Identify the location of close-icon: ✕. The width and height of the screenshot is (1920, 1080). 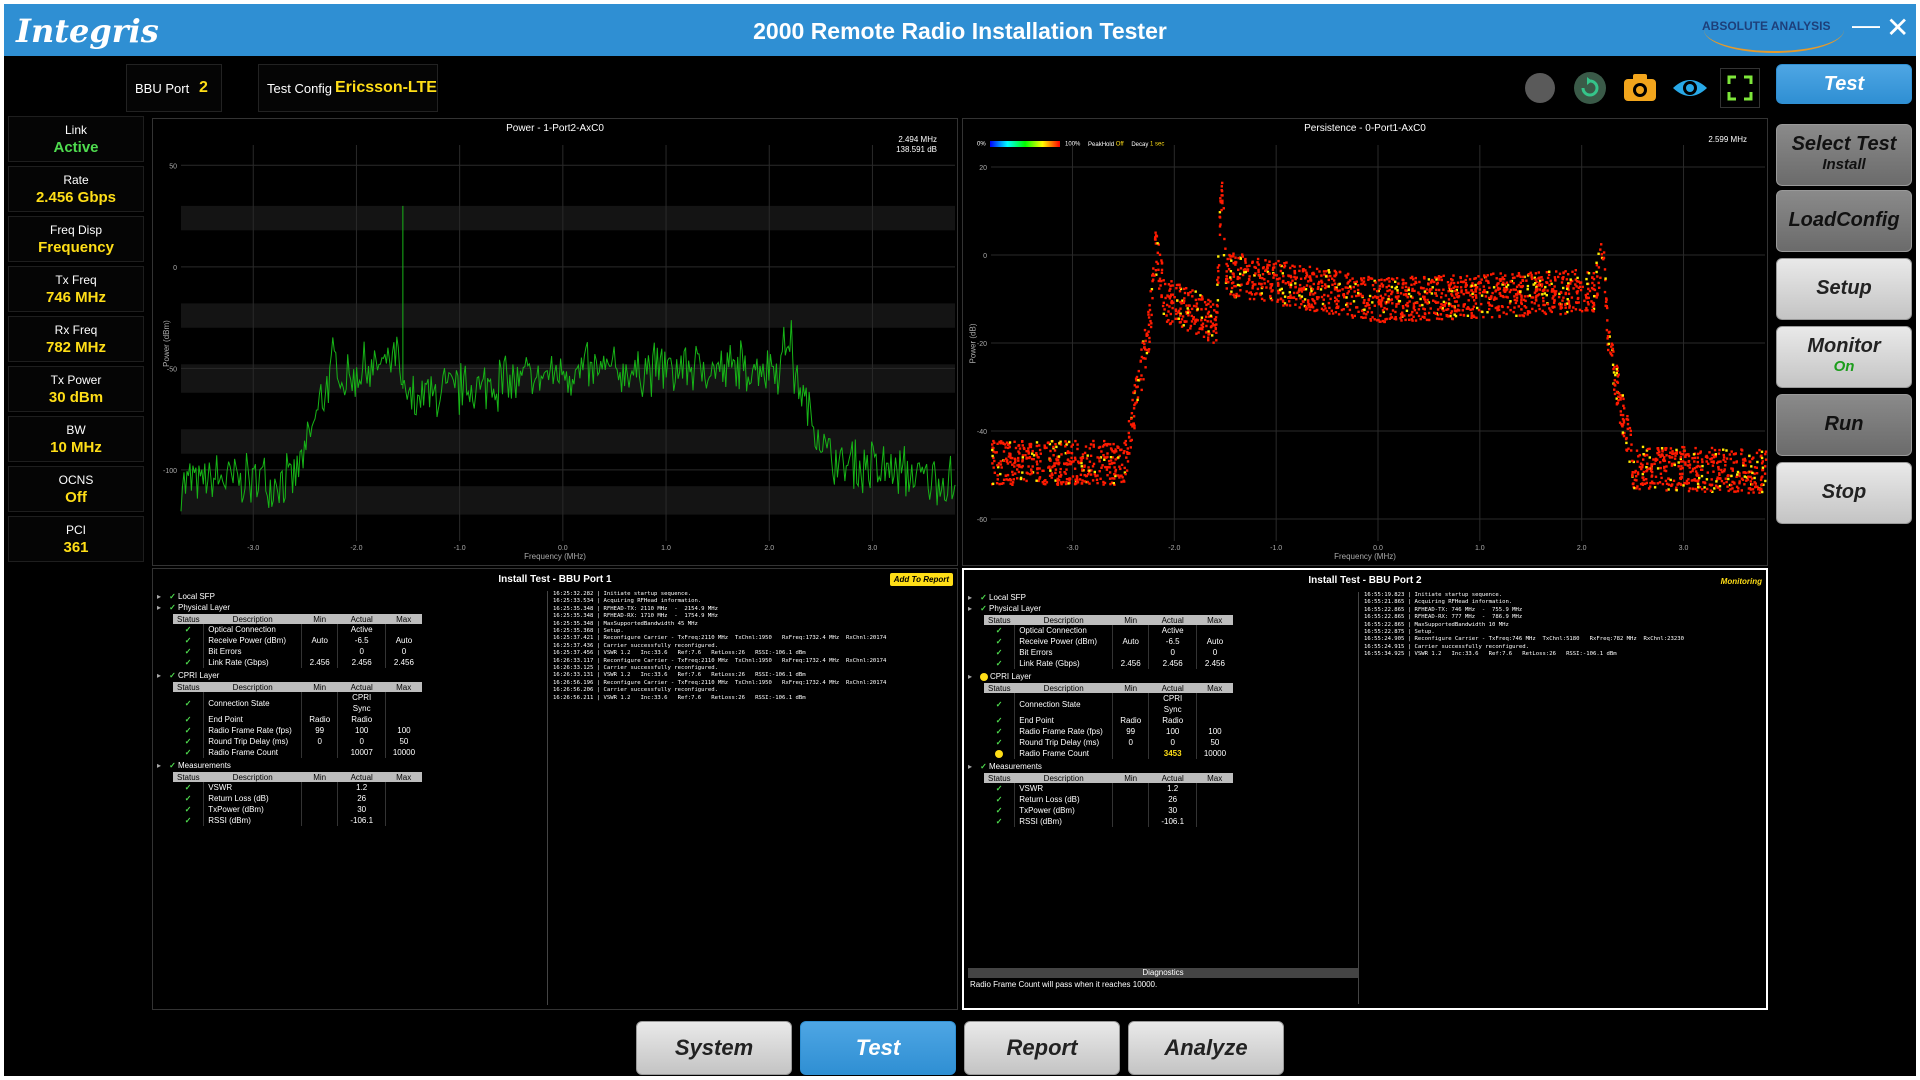
(1897, 28).